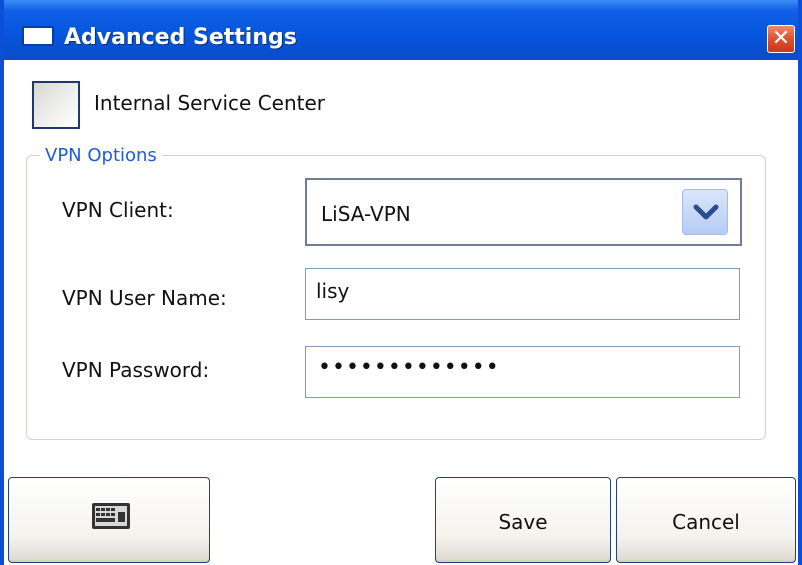 The width and height of the screenshot is (802, 565). I want to click on close-button: ✕, so click(781, 39).